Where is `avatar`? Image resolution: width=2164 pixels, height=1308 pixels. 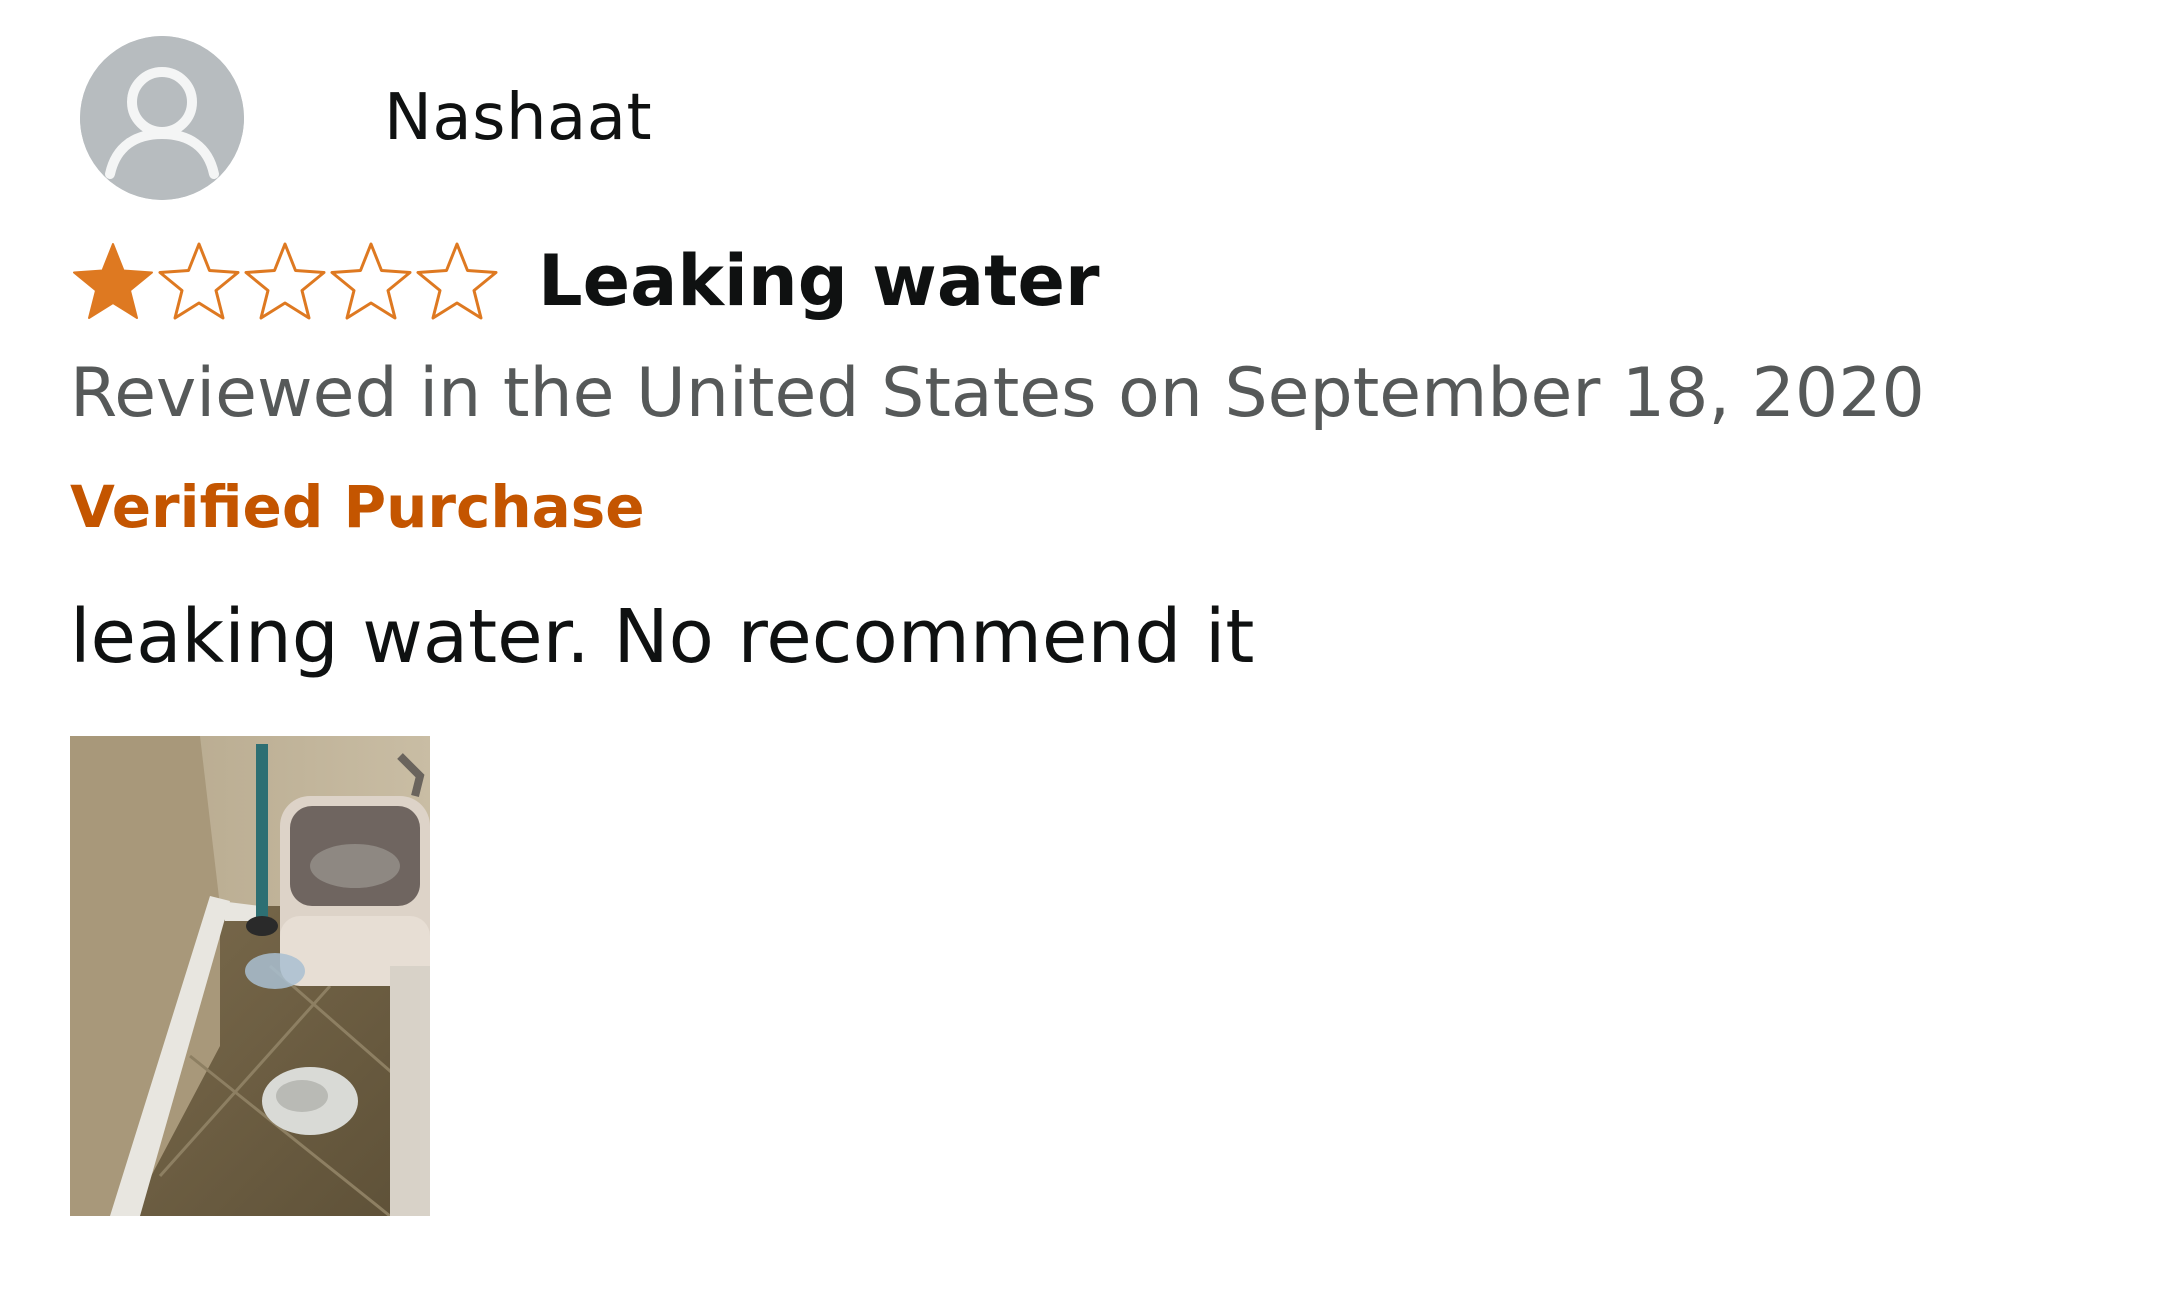 avatar is located at coordinates (162, 118).